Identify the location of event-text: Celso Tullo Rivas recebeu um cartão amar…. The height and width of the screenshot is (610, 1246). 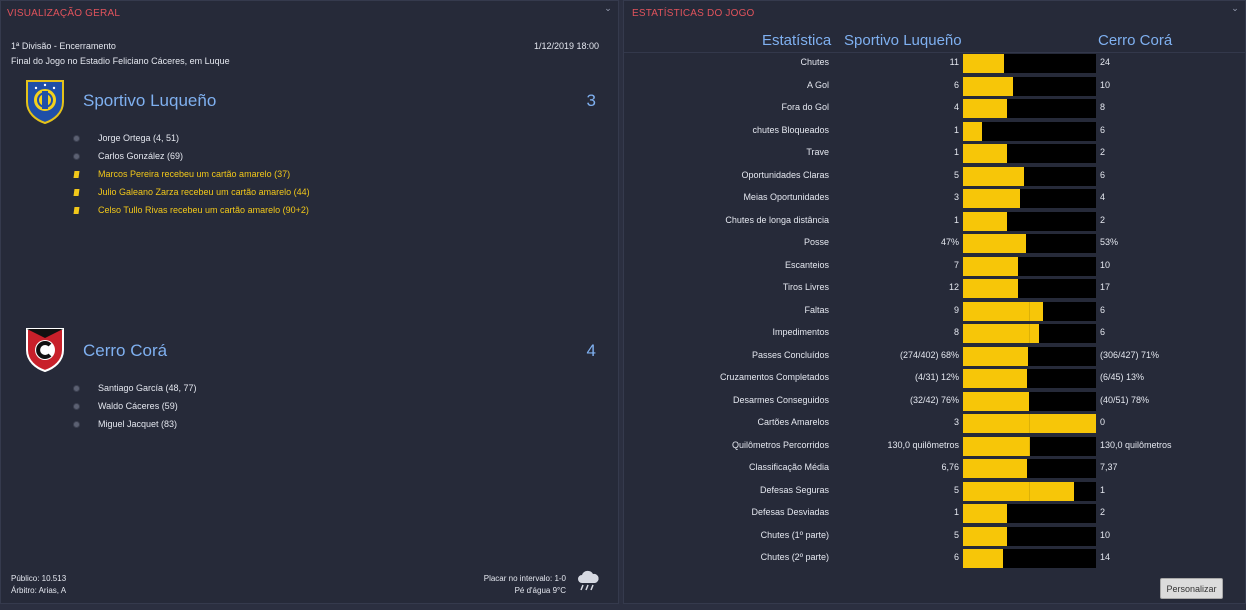
(203, 210).